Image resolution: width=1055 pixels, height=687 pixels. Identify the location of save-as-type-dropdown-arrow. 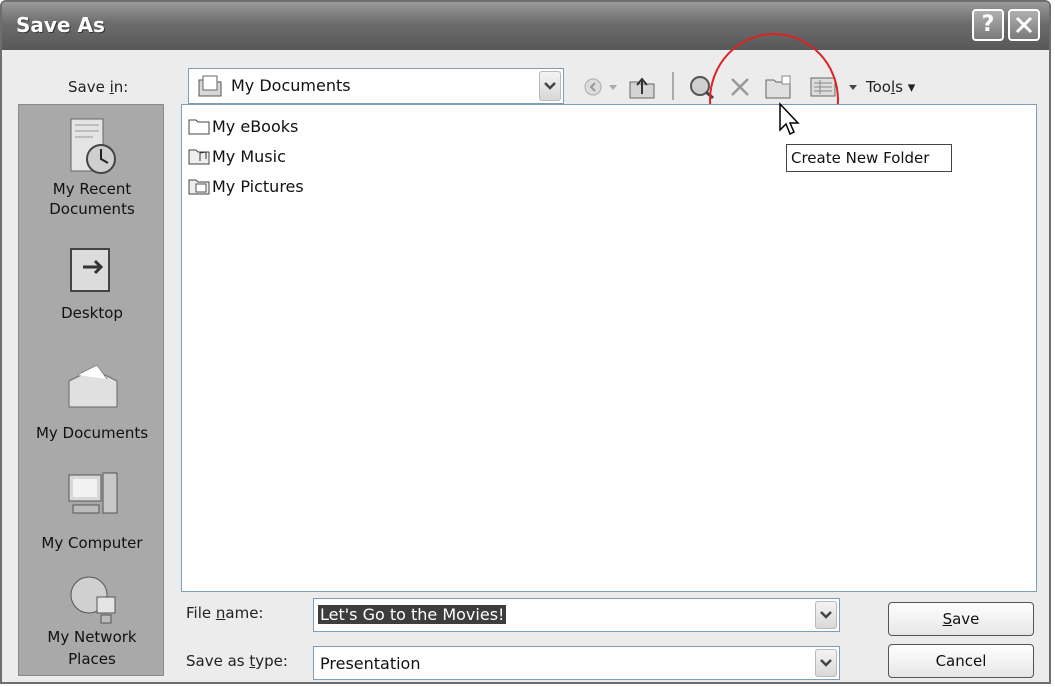
(826, 663).